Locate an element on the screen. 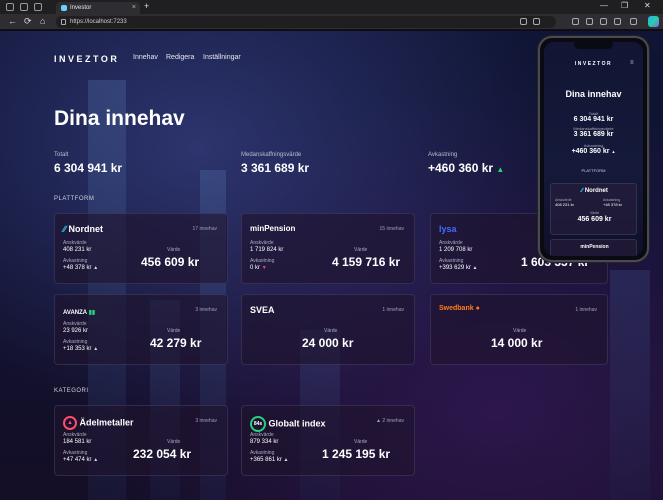 This screenshot has height=500, width=663. phone-logo: INVEZTOR is located at coordinates (593, 64).